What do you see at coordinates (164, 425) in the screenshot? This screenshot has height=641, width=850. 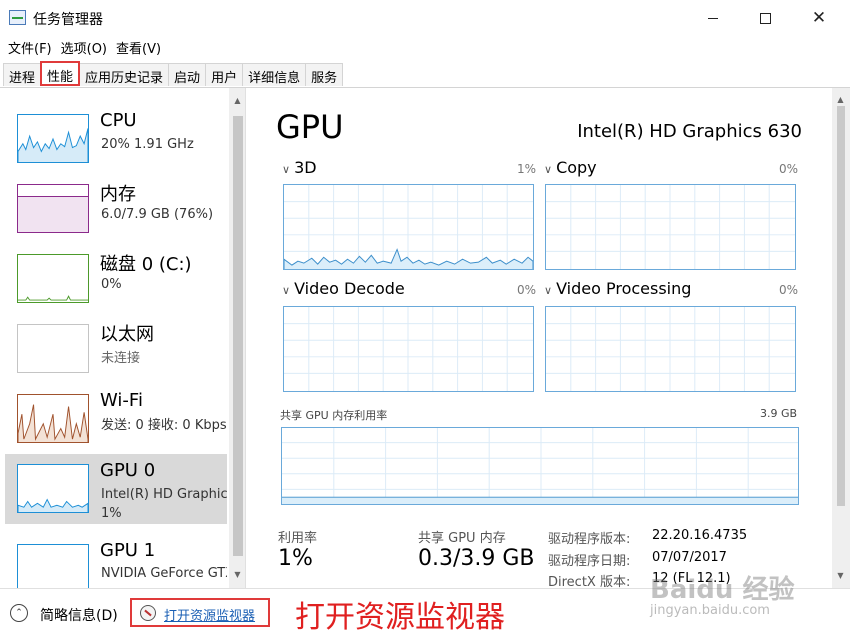 I see `resource-detail: 发送: 0 接收: 0 Kbps` at bounding box center [164, 425].